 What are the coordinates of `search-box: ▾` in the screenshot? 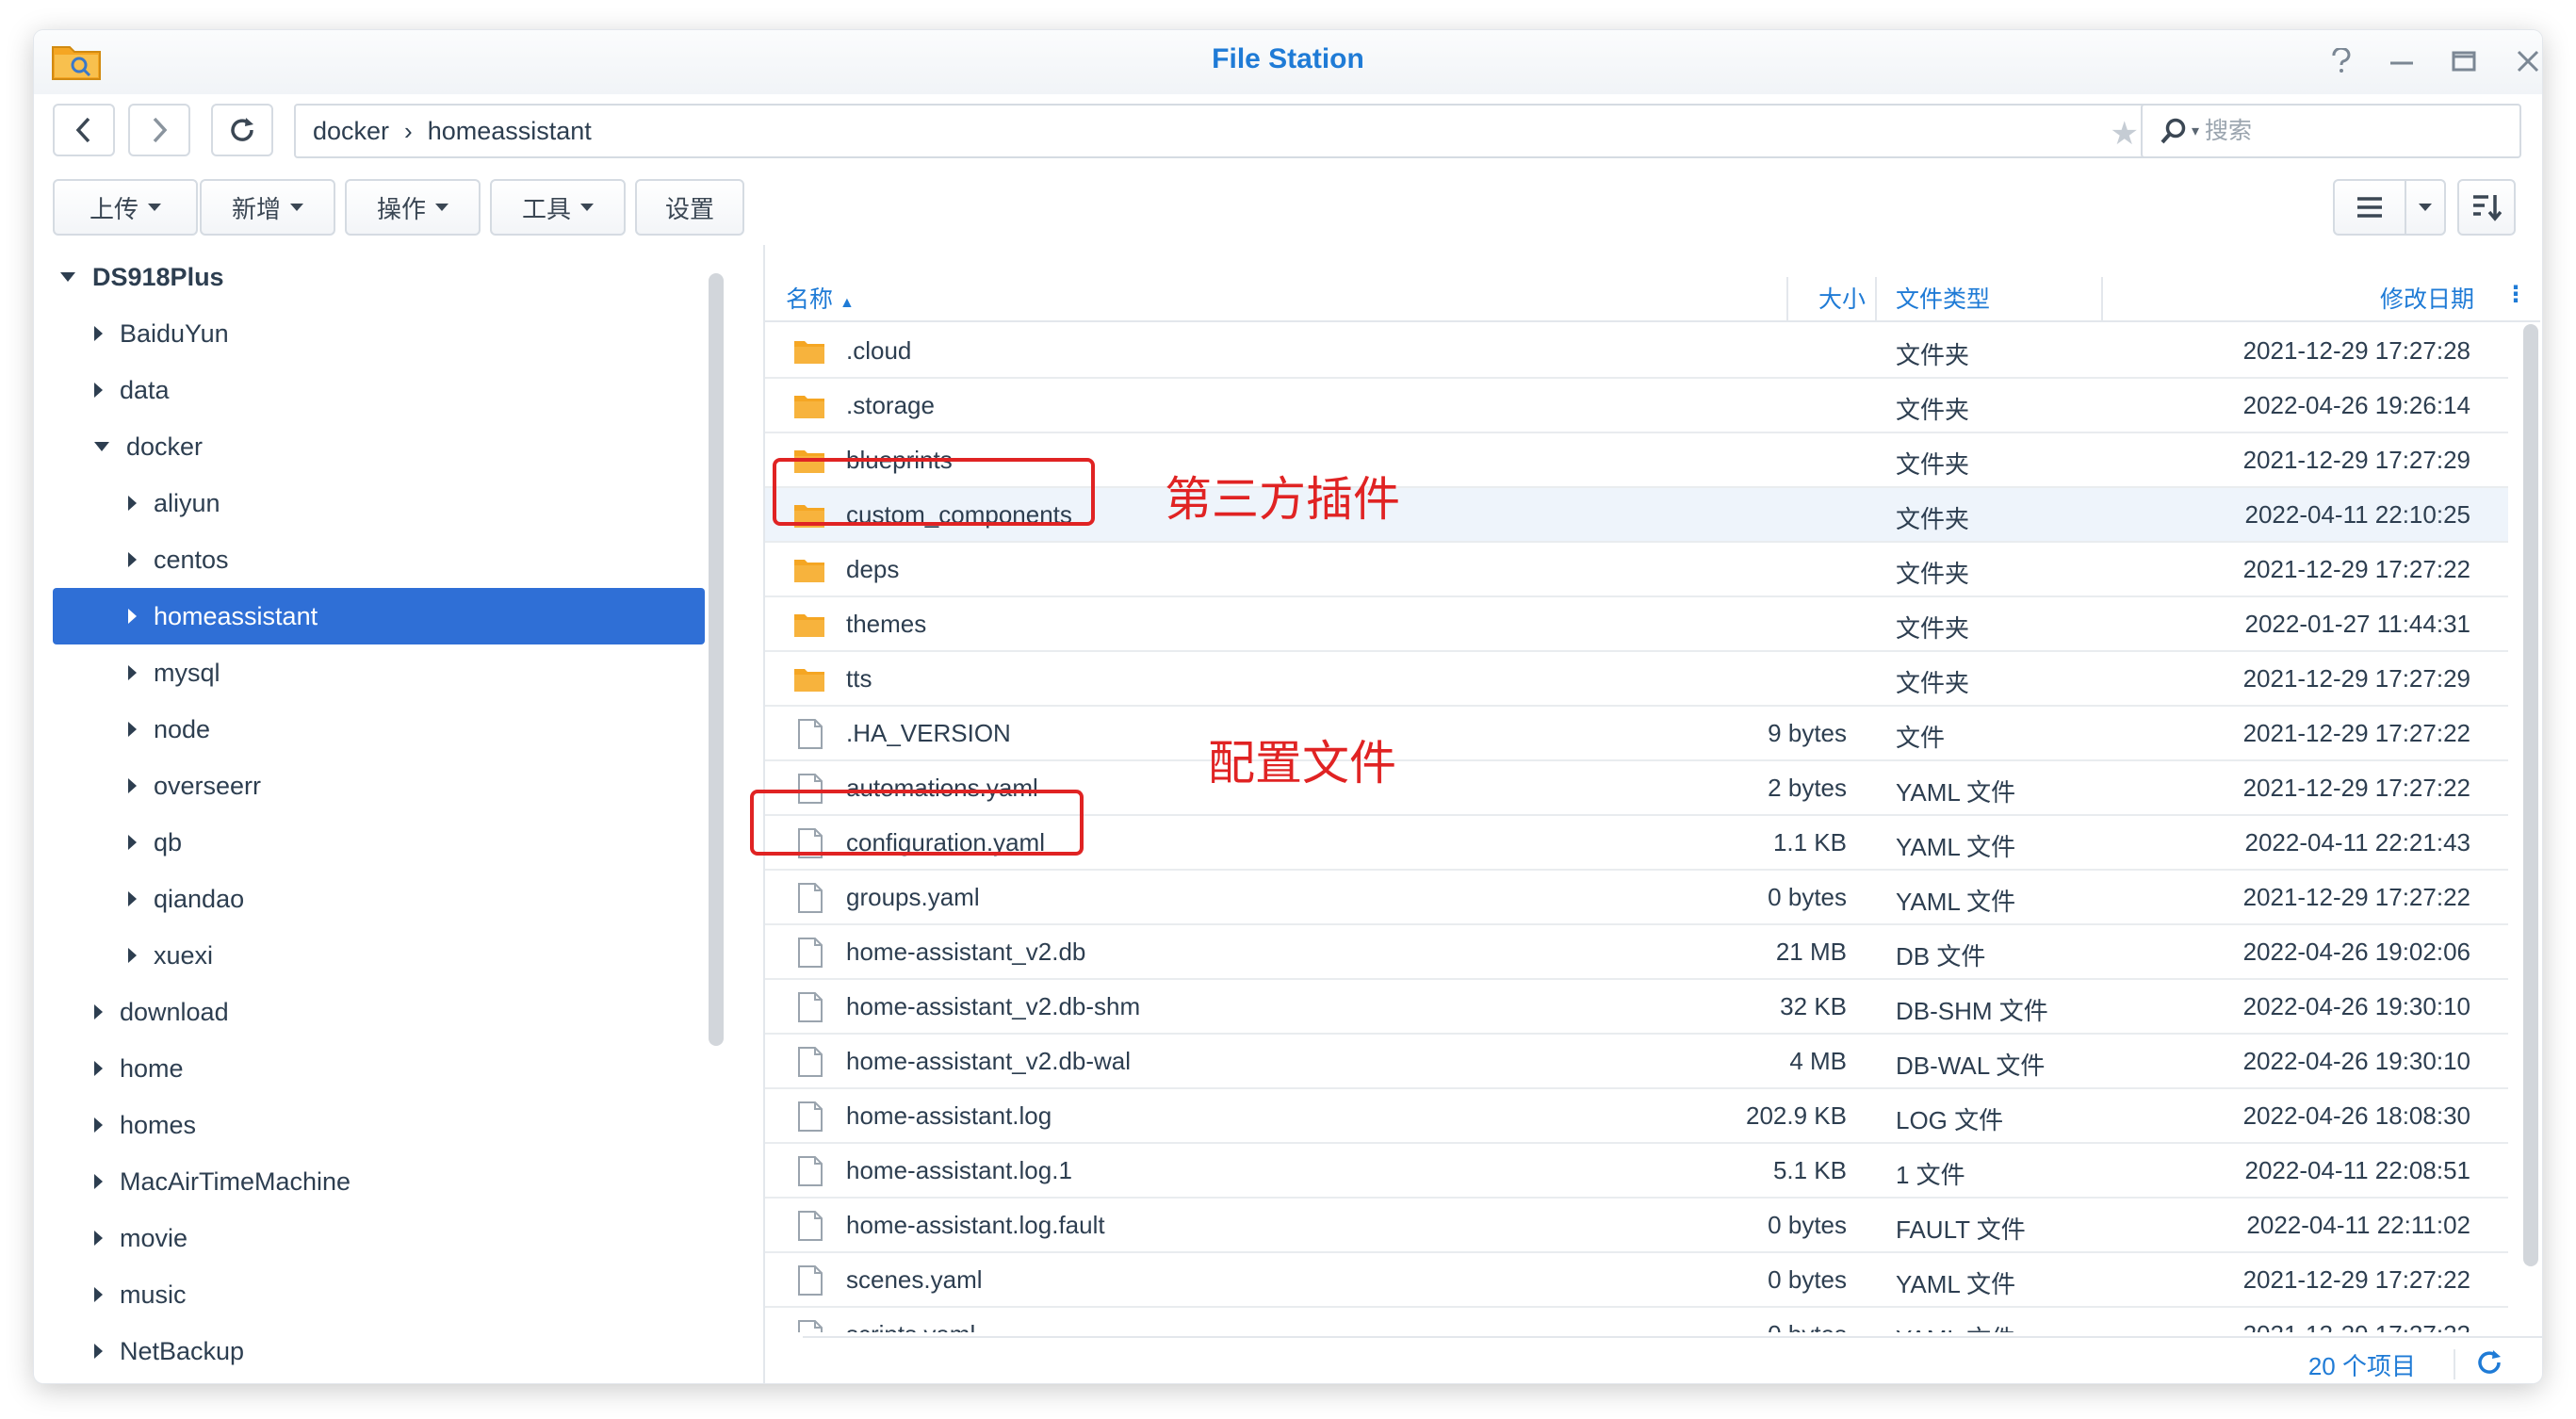 It's located at (2331, 131).